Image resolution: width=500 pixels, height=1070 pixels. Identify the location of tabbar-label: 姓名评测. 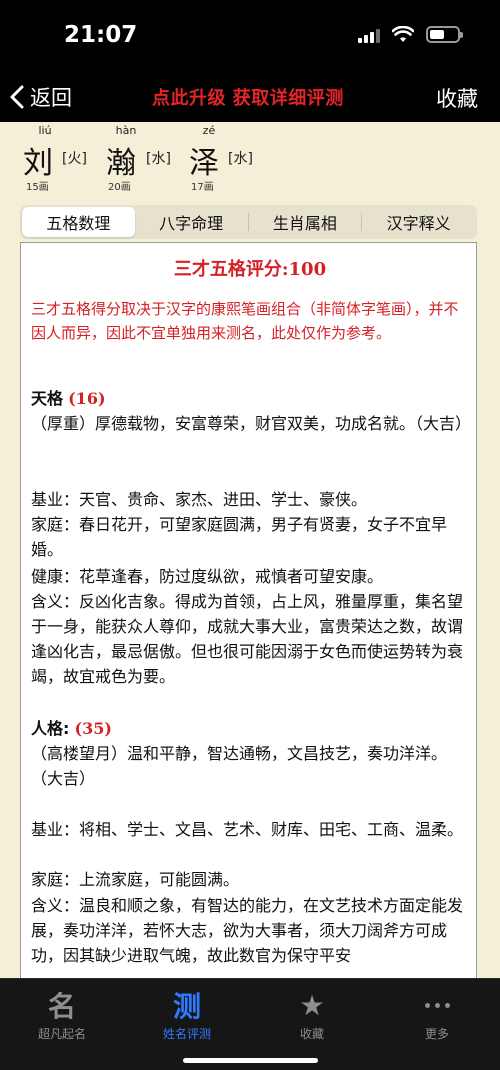
(186, 1034).